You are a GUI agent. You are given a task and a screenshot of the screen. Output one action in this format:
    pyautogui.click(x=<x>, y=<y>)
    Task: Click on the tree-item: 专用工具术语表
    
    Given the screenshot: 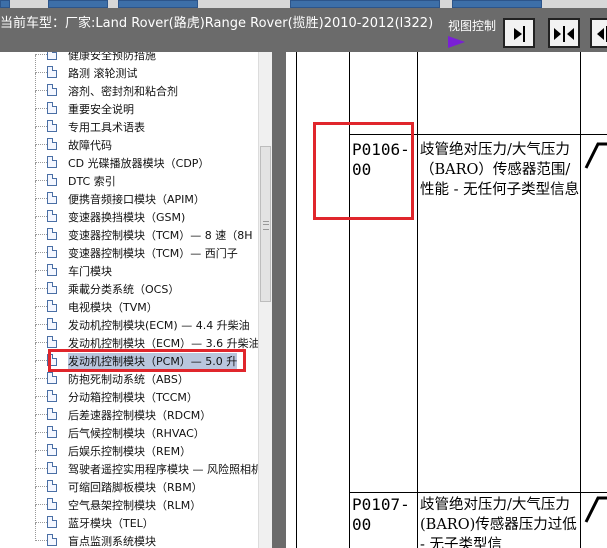 What is the action you would take?
    pyautogui.click(x=129, y=122)
    